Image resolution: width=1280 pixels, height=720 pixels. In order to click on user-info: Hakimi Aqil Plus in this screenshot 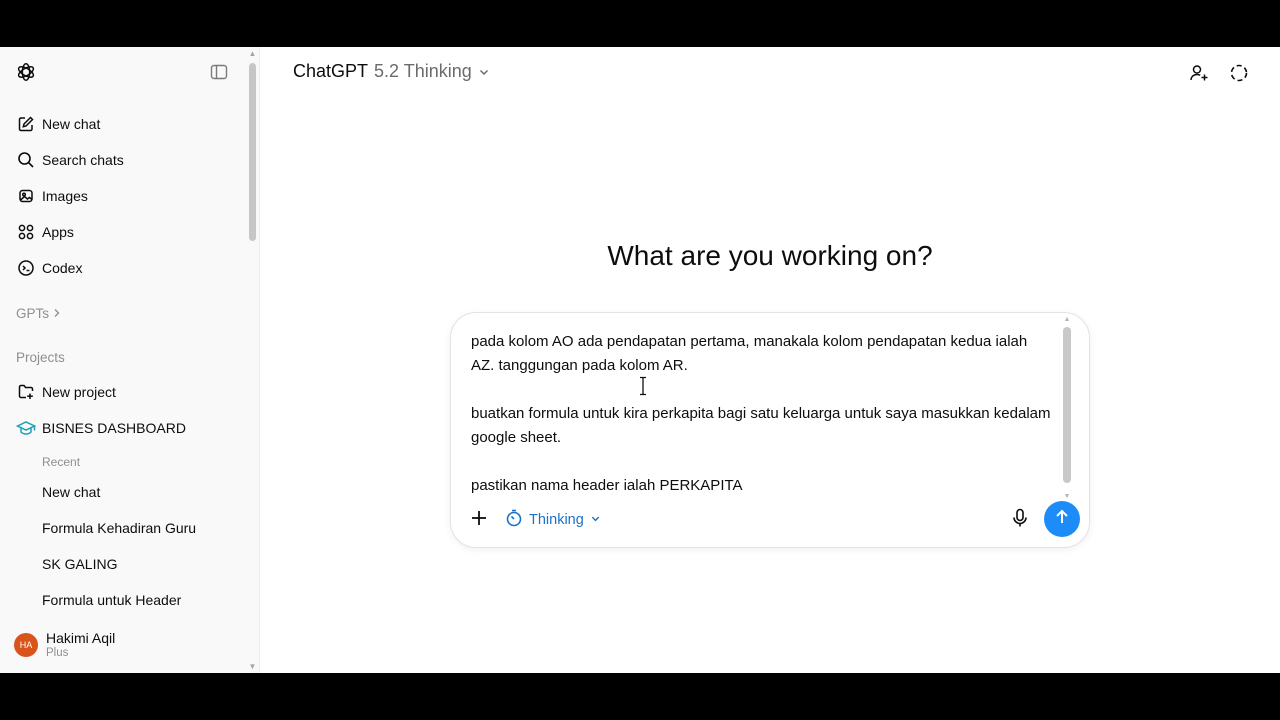, I will do `click(80, 645)`.